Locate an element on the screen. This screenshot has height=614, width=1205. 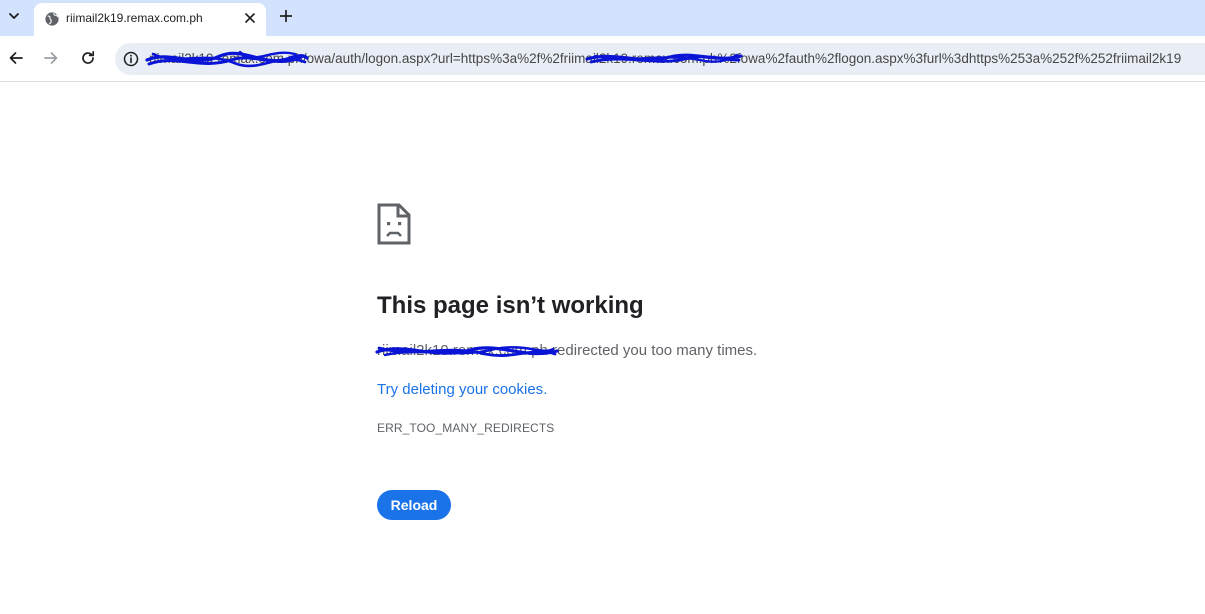
new-tab-button is located at coordinates (286, 16).